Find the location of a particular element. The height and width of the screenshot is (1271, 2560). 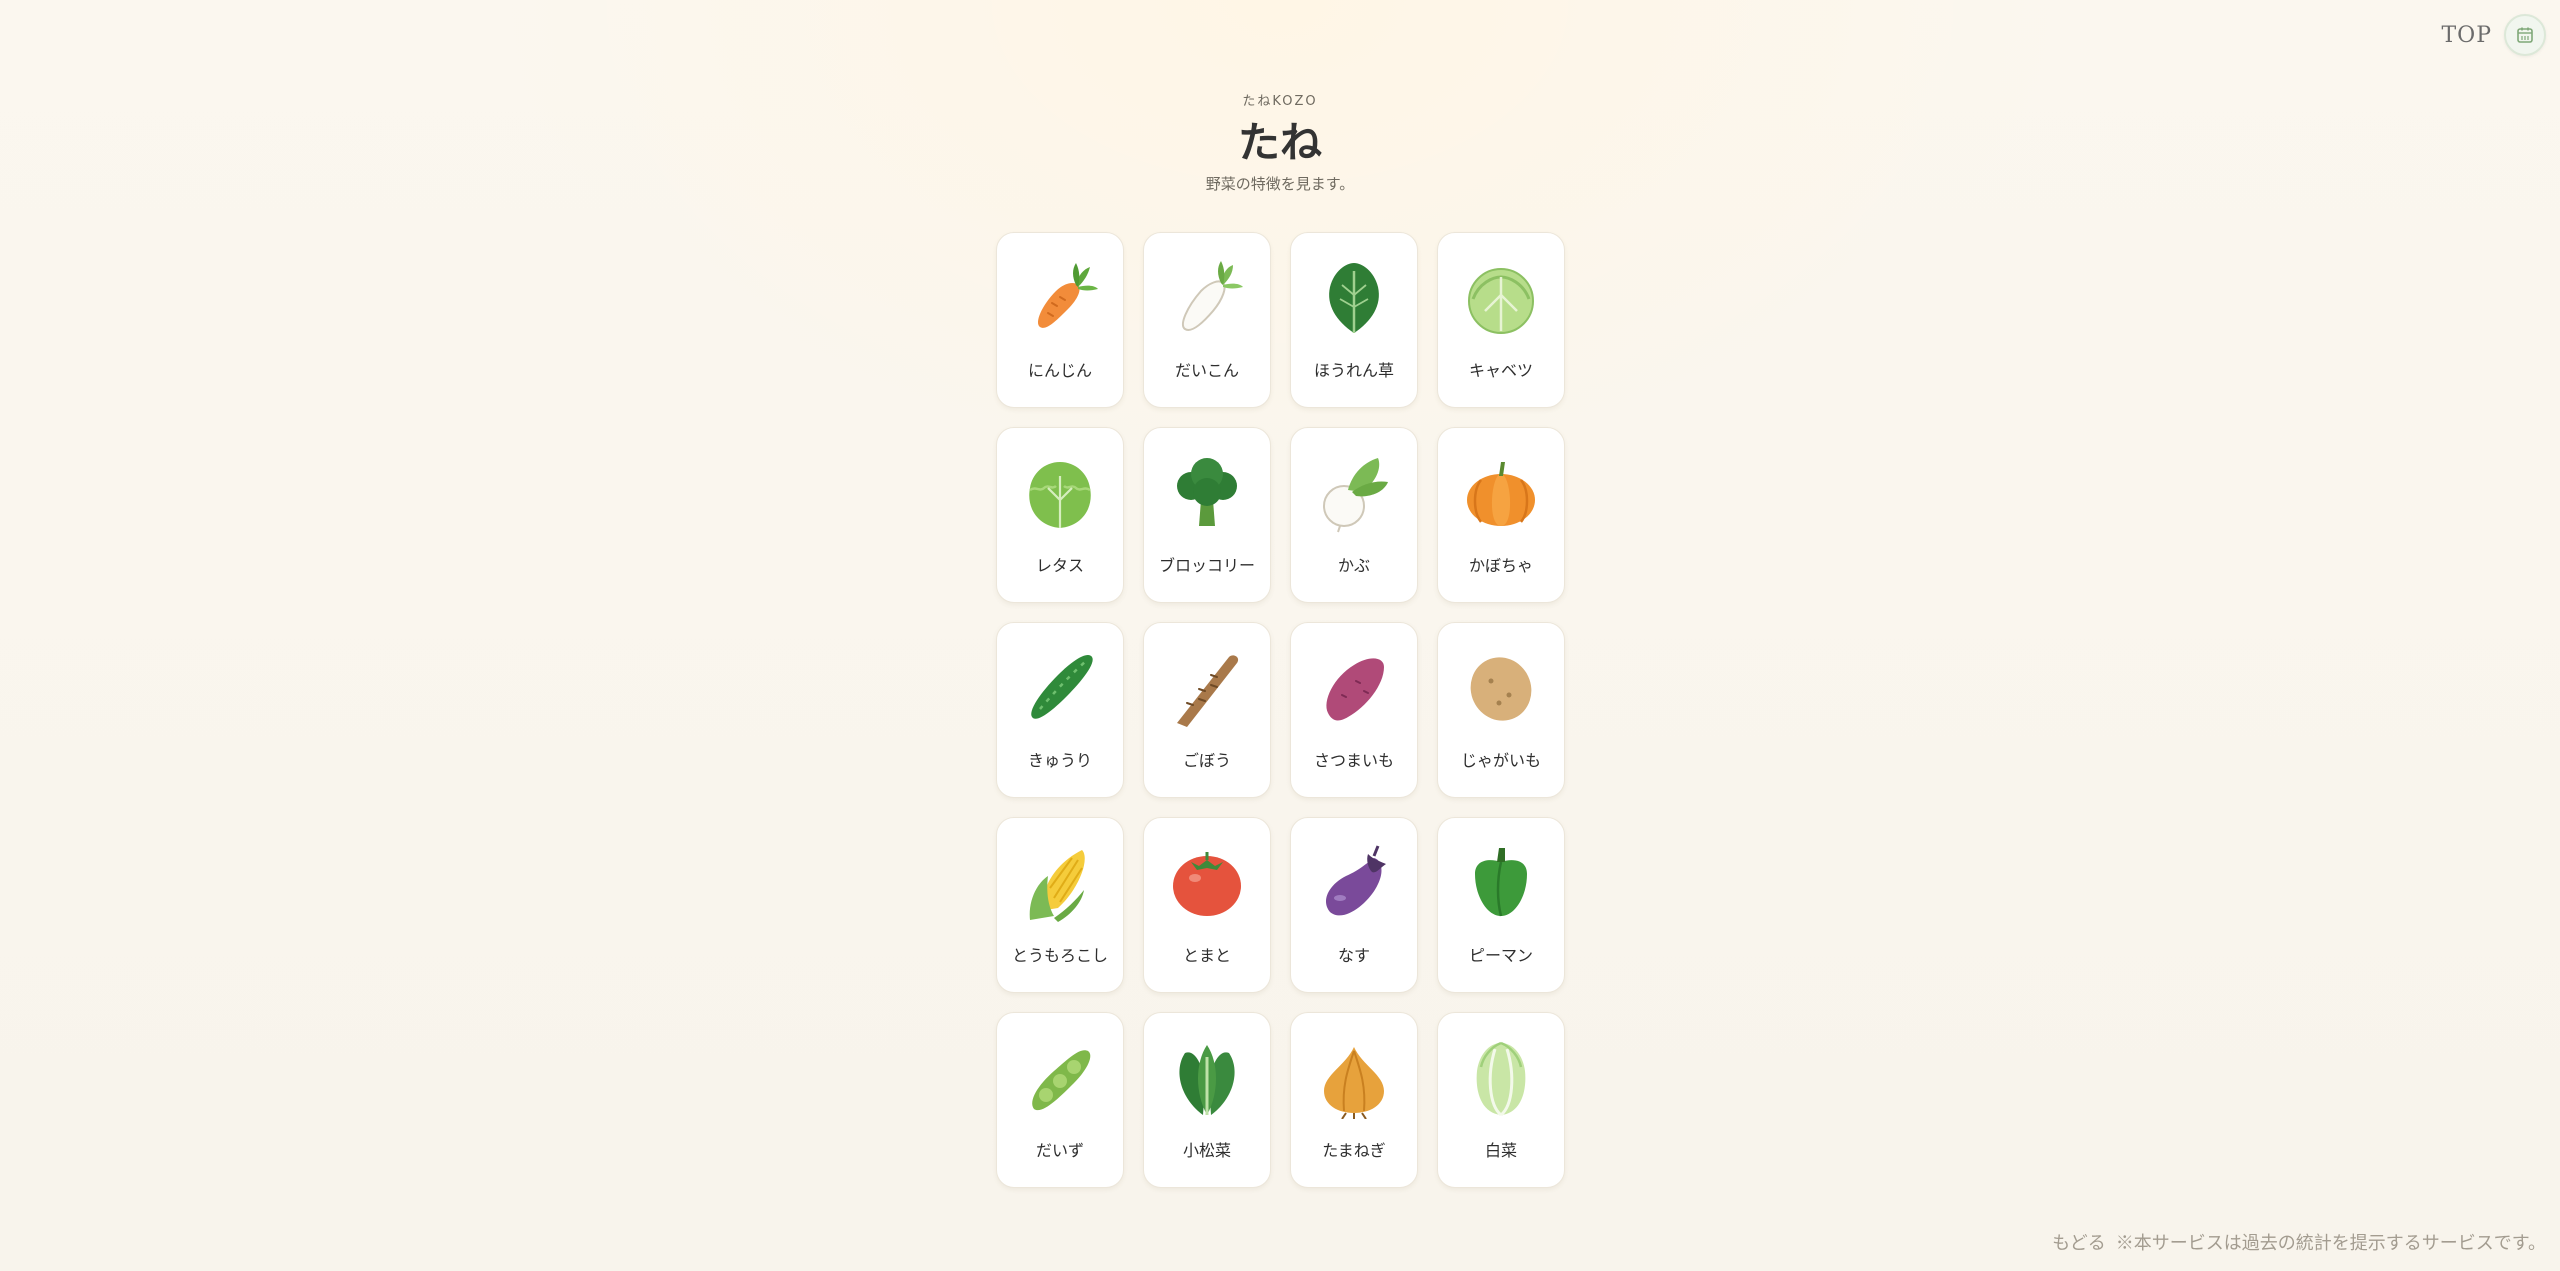

calendar-button is located at coordinates (2525, 35).